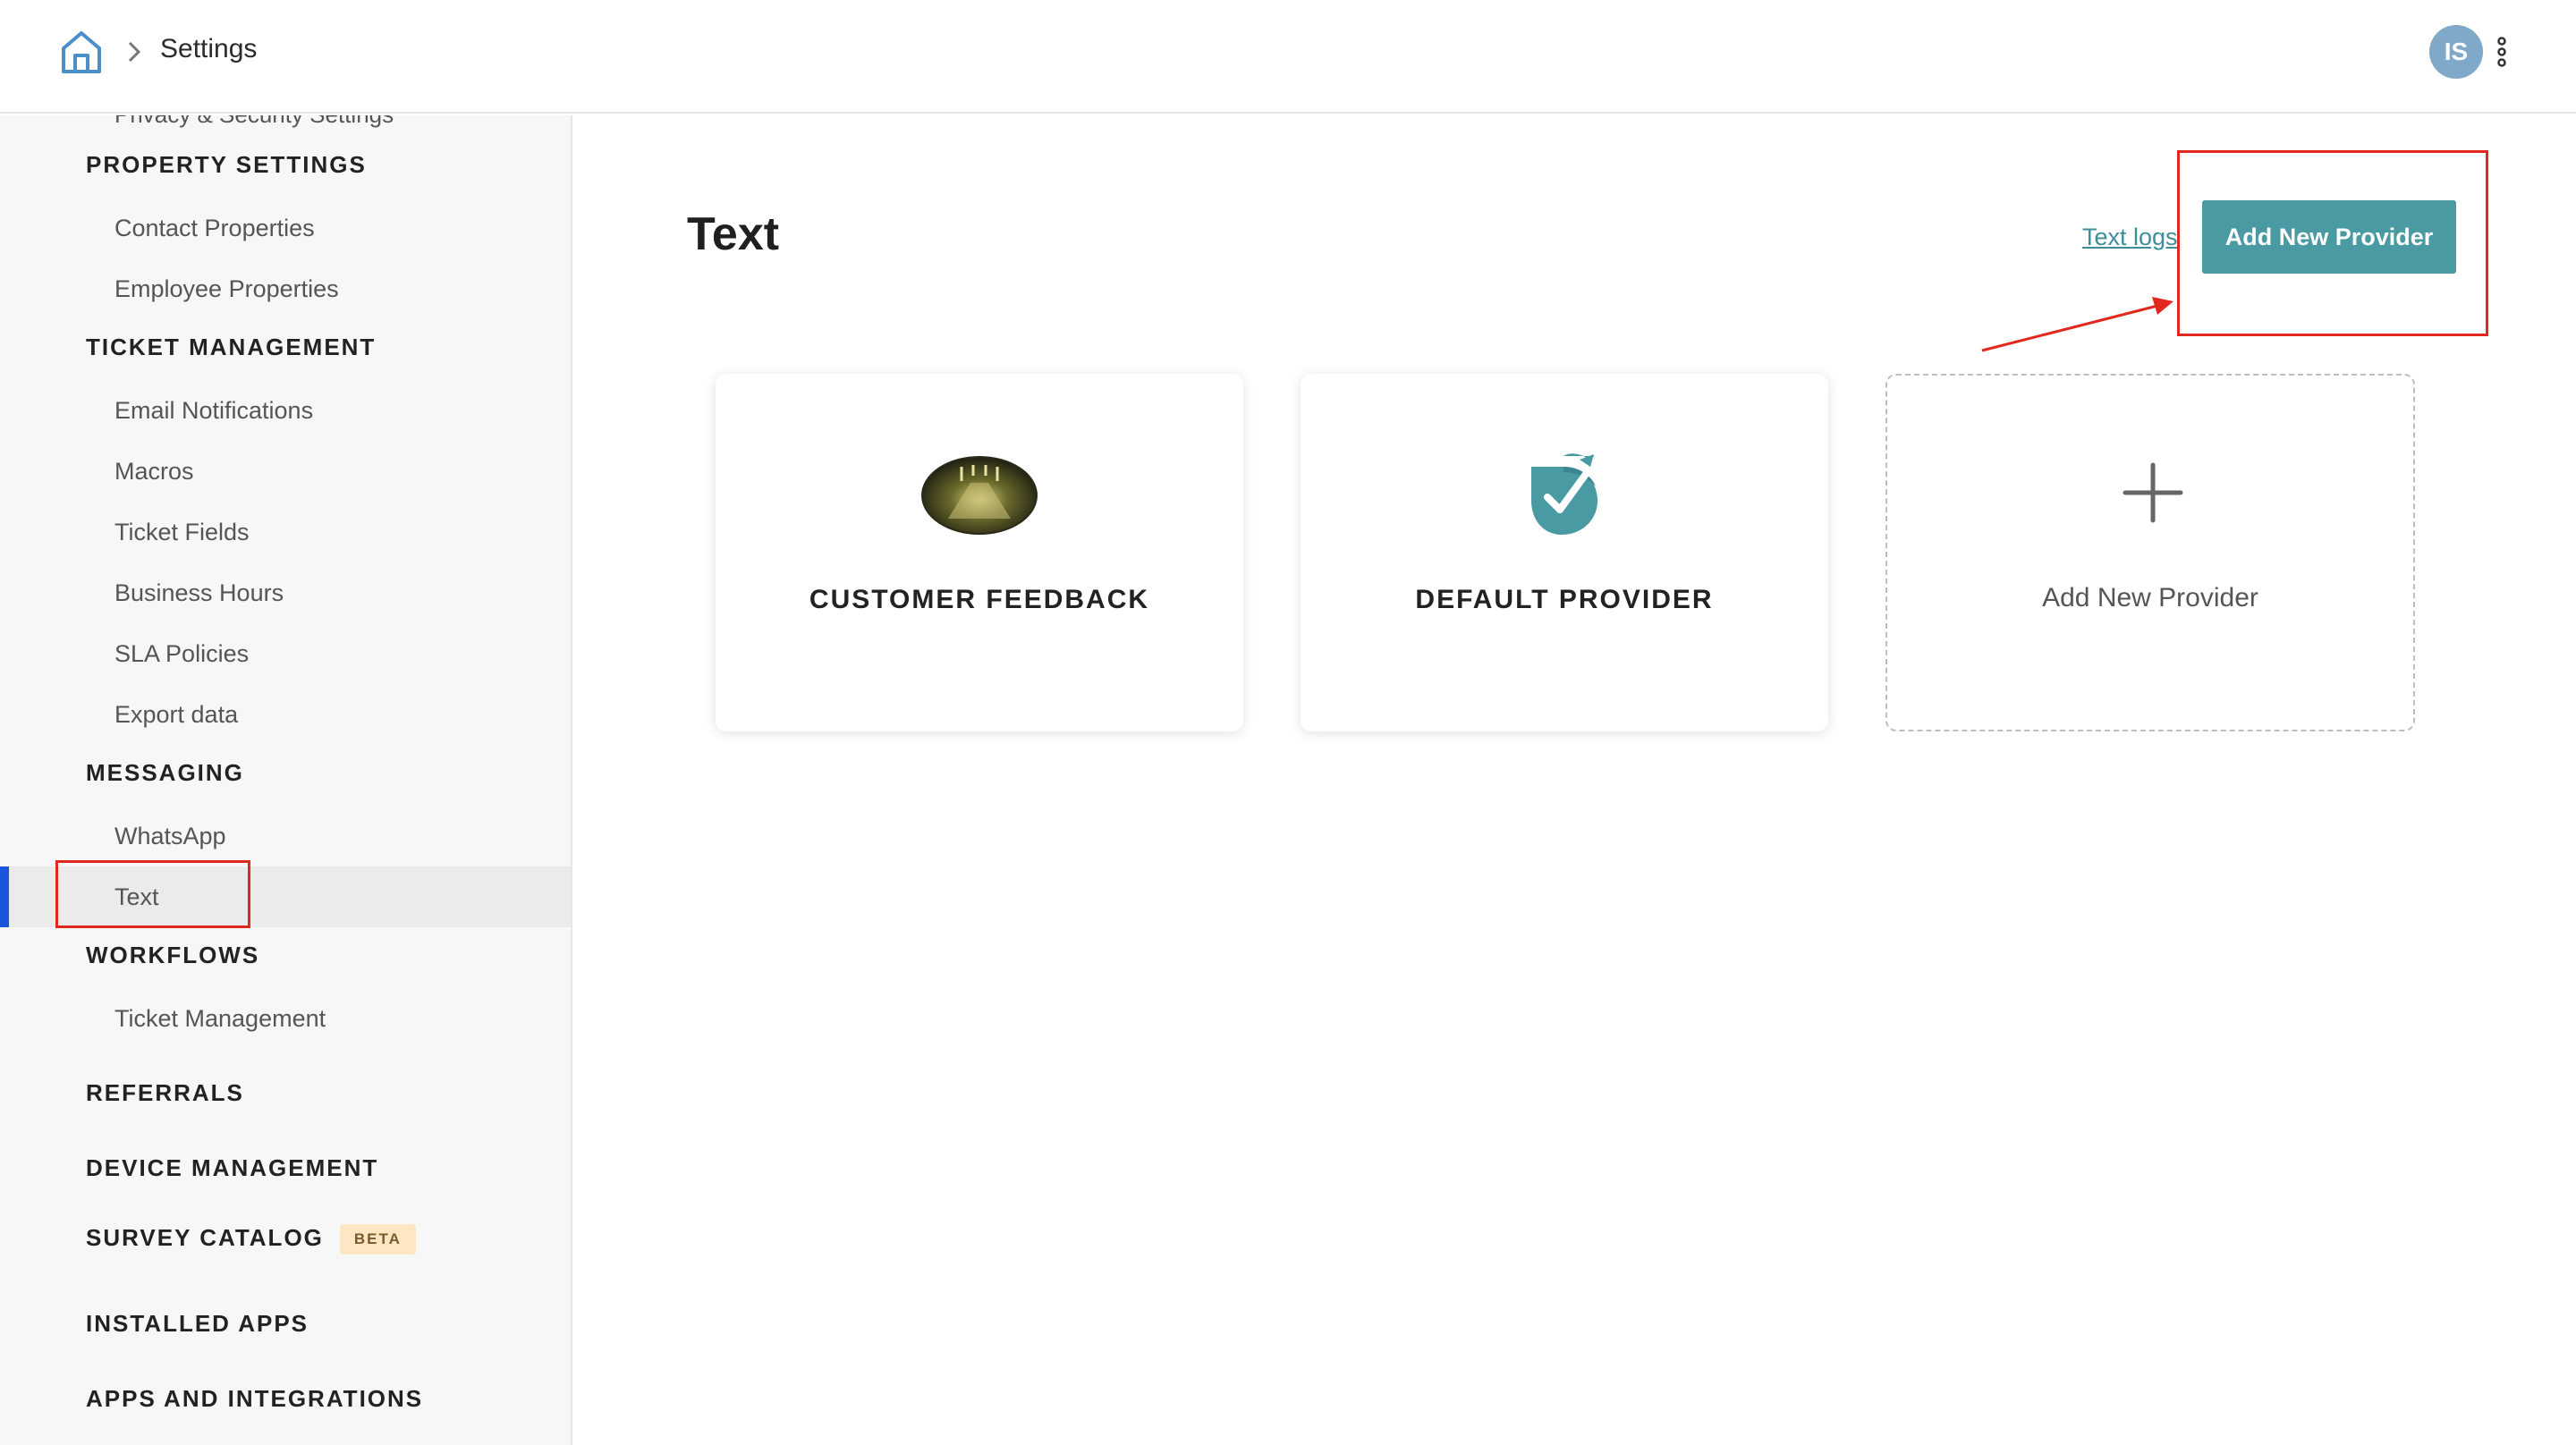 This screenshot has height=1445, width=2576. I want to click on top-bar: Settings IS, so click(1288, 57).